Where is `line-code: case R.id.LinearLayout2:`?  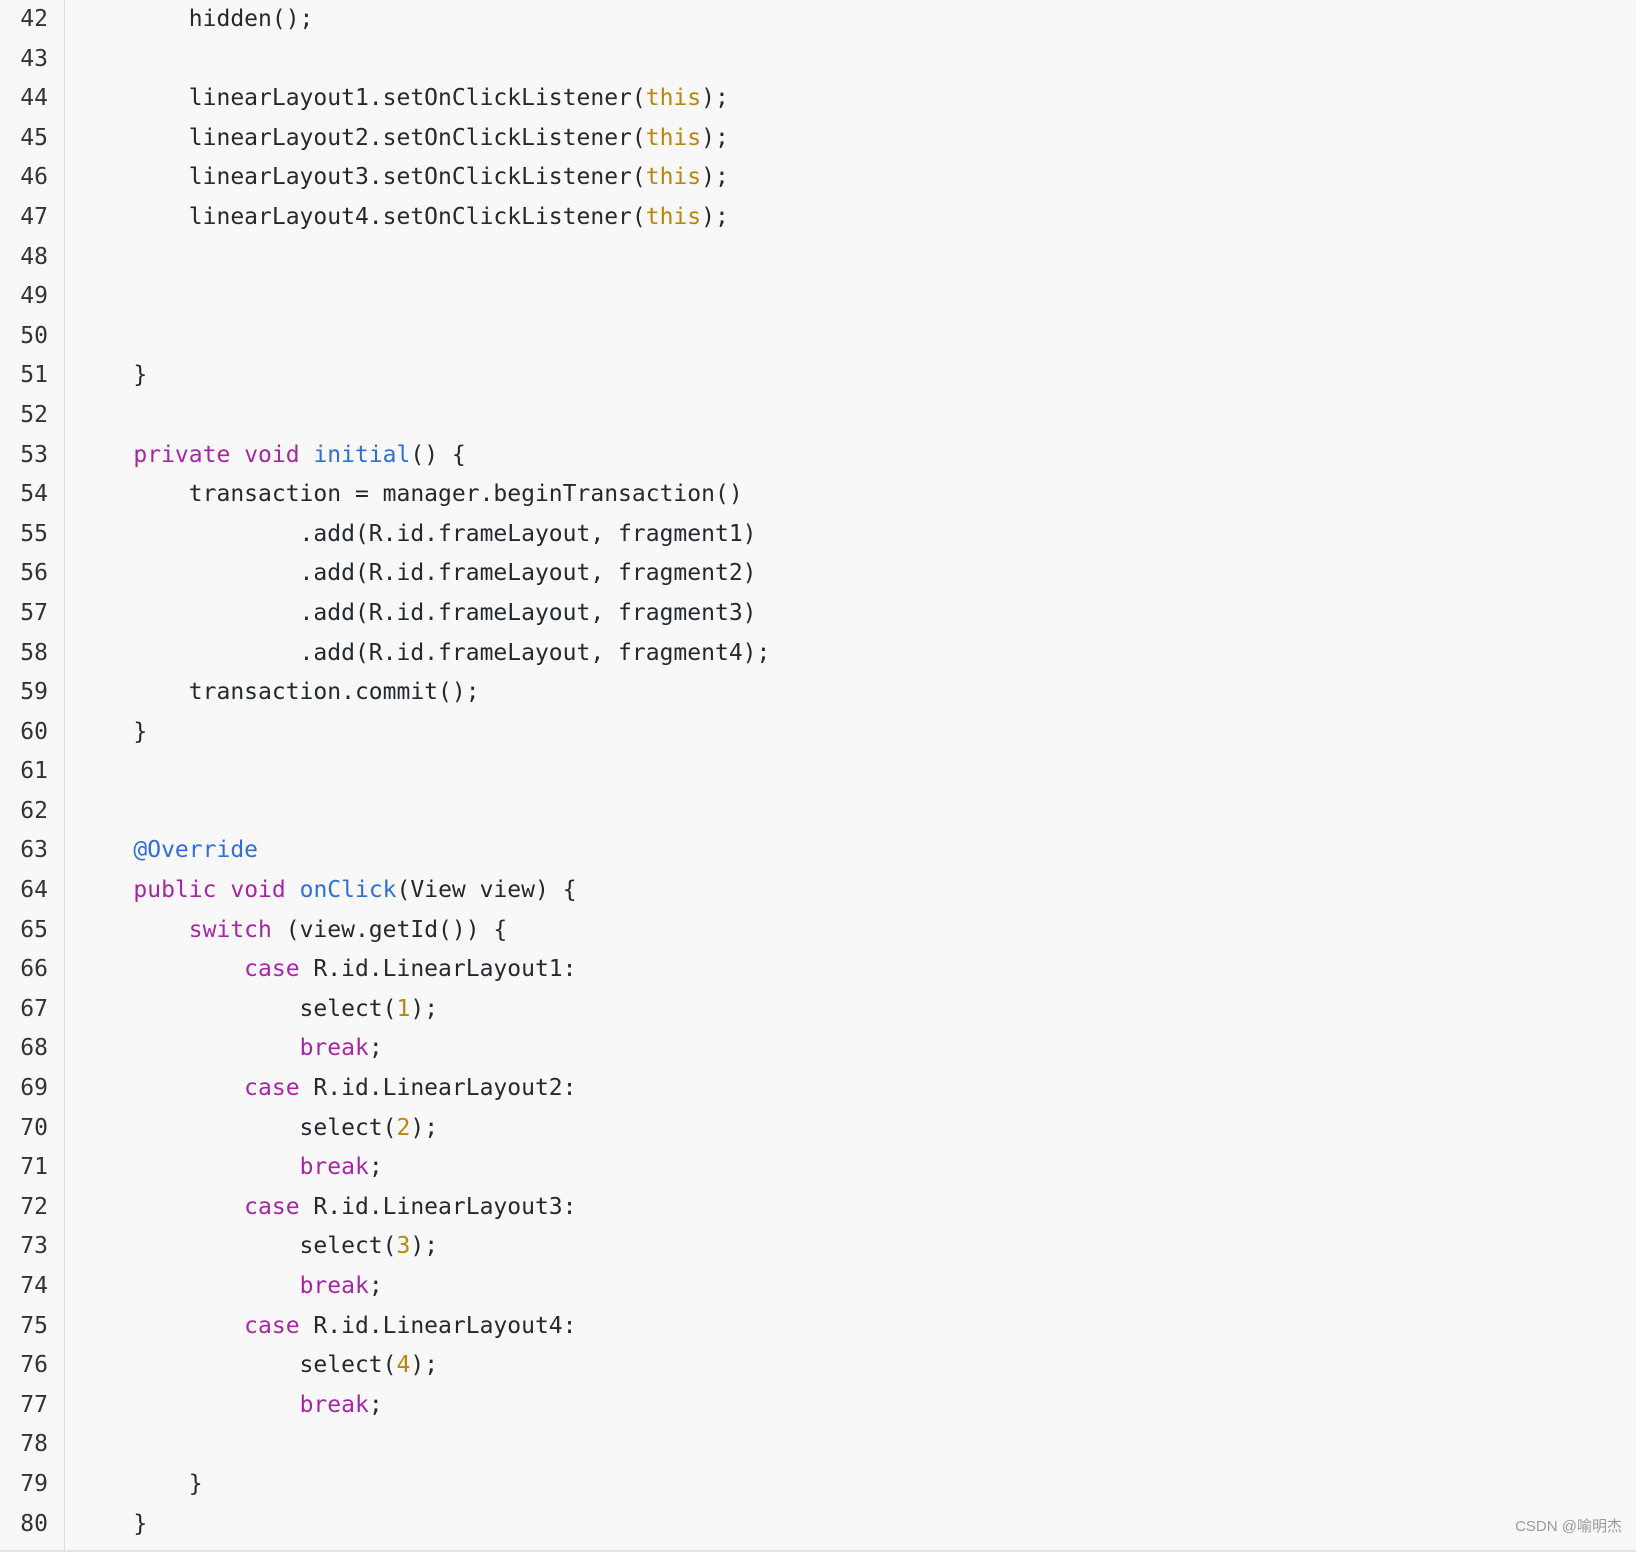 line-code: case R.id.LinearLayout2: is located at coordinates (327, 1089).